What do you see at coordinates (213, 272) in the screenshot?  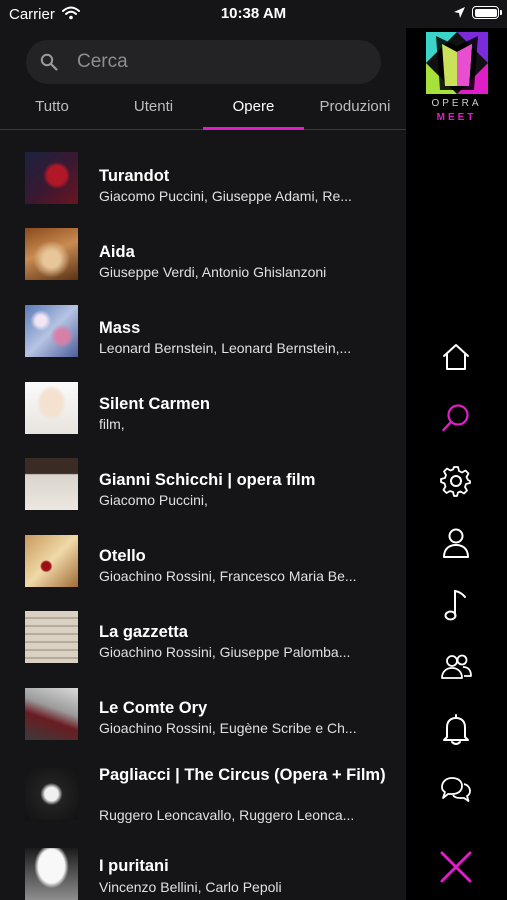 I see `item-subtitle: Giuseppe Verdi, Antonio Ghislanzoni` at bounding box center [213, 272].